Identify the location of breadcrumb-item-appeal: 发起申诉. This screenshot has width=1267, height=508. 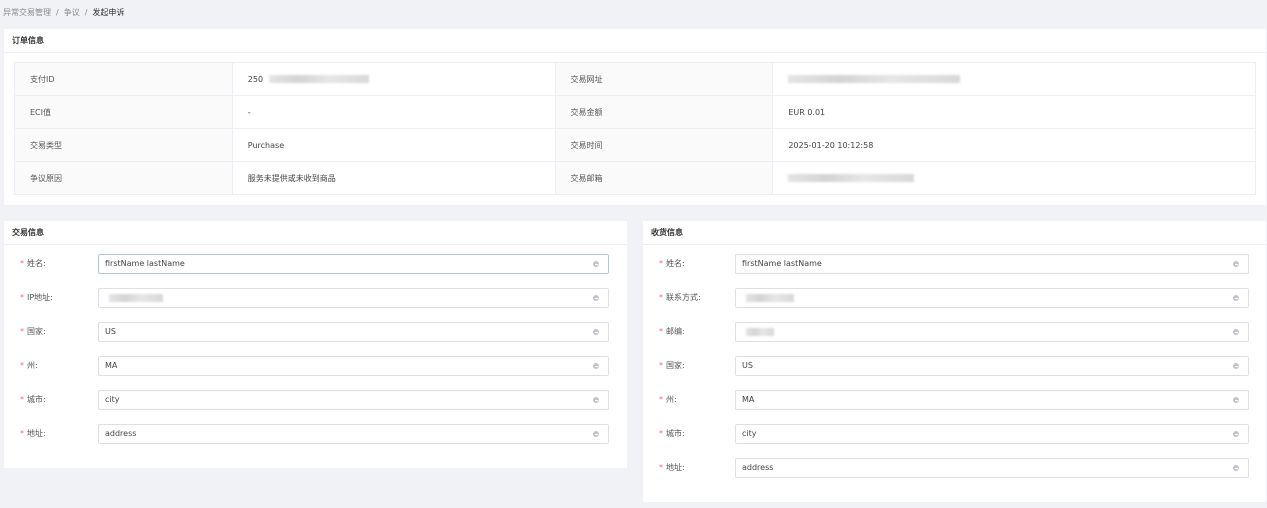
(108, 12).